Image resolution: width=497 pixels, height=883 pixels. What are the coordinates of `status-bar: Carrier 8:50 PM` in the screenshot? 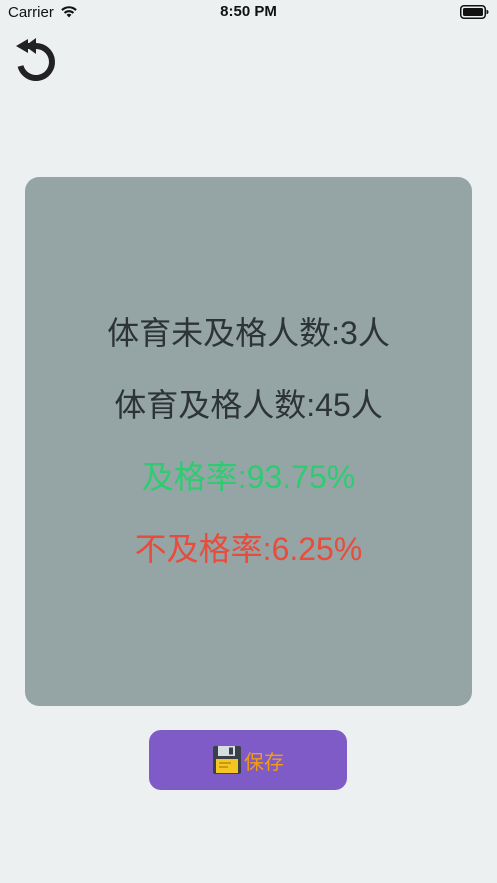 It's located at (248, 13).